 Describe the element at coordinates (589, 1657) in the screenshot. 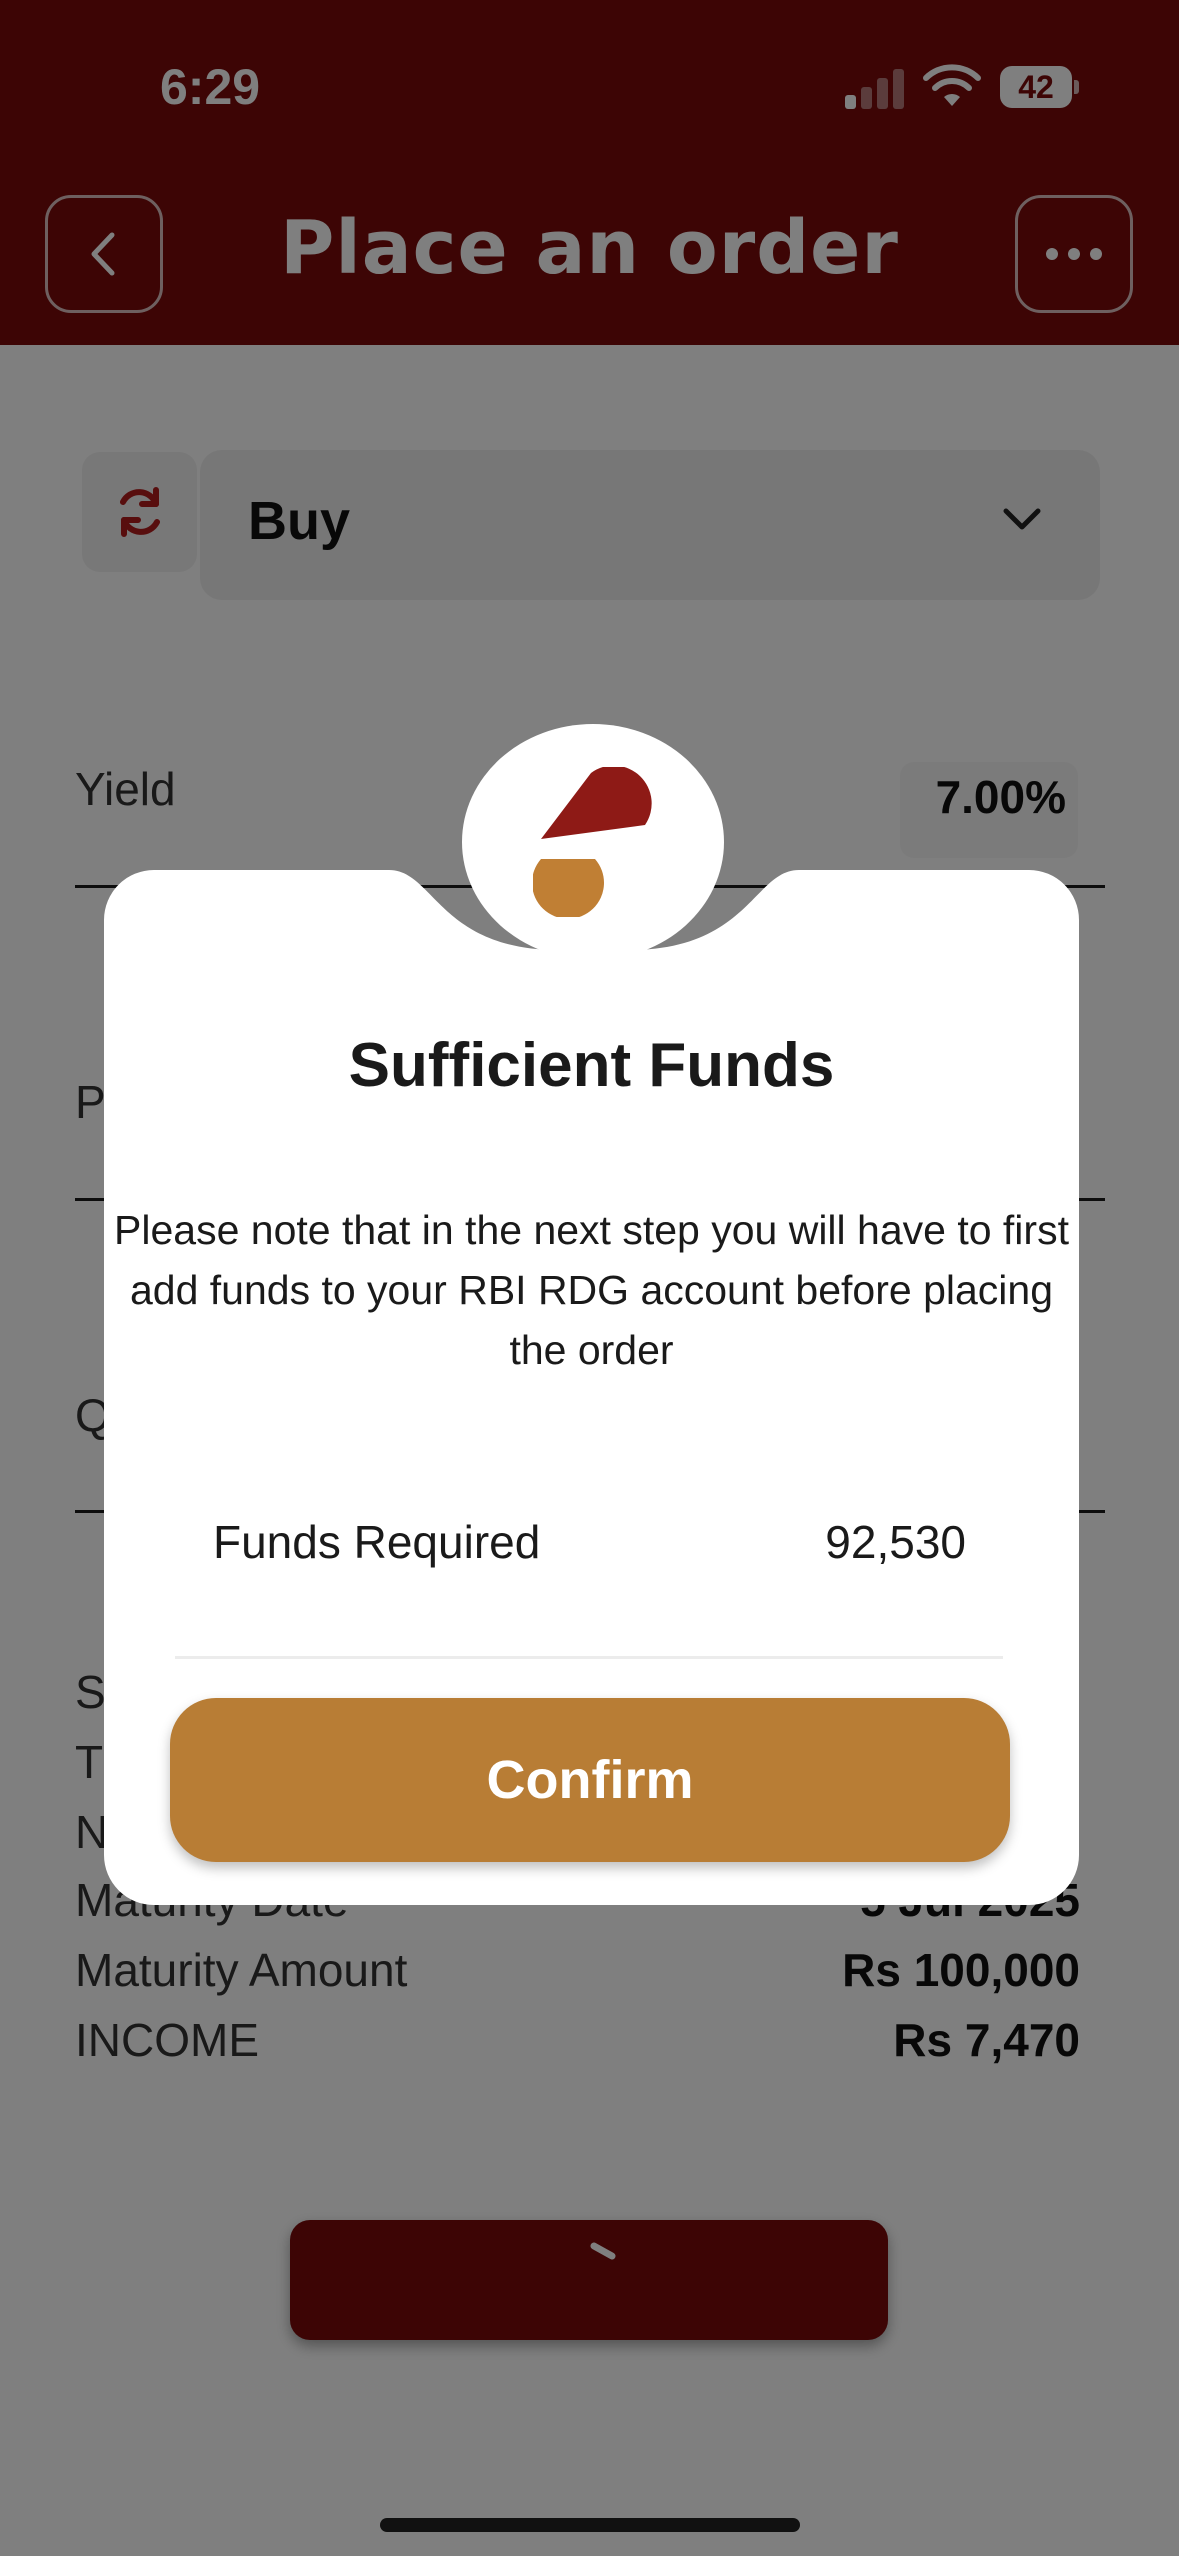

I see `dialog-divider` at that location.